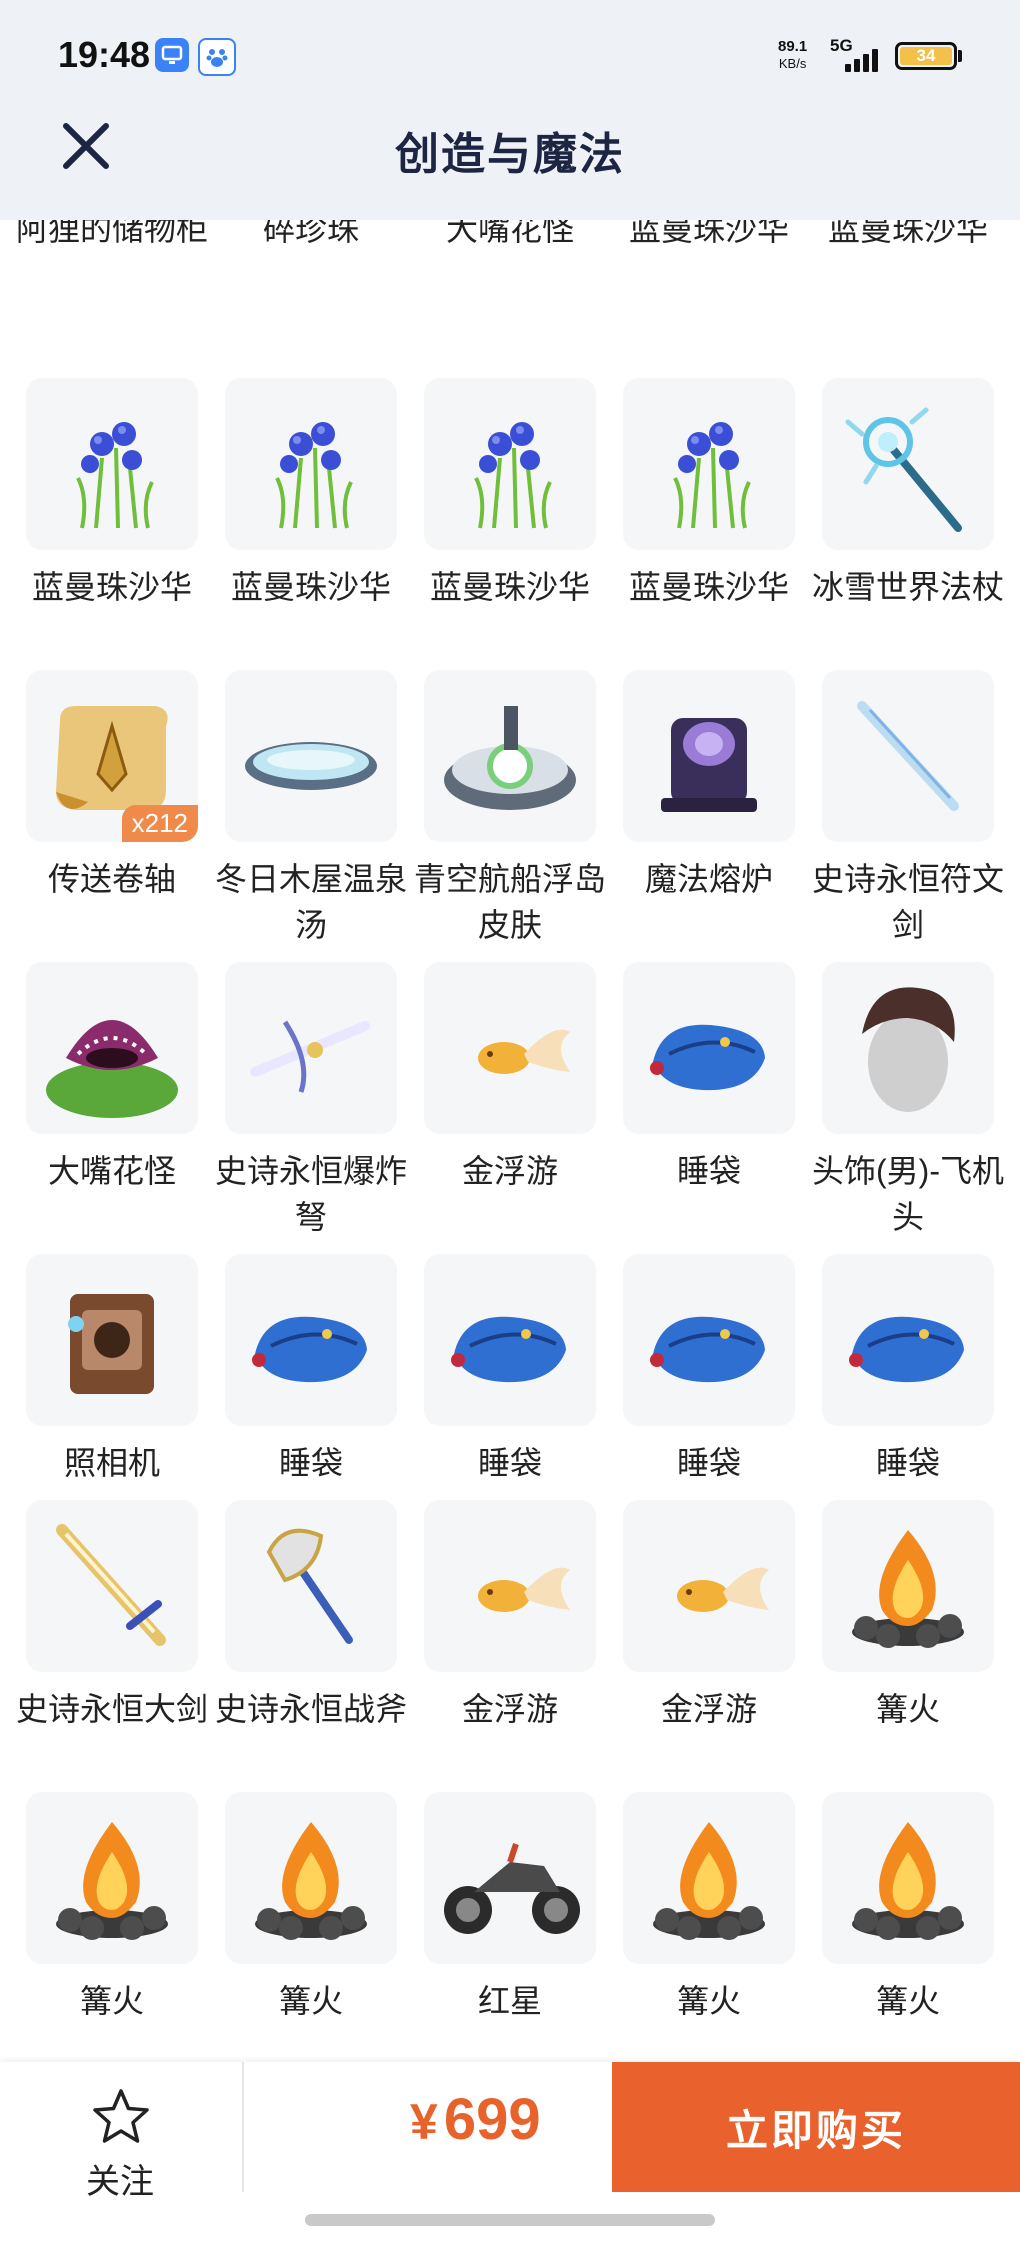 This screenshot has width=1020, height=2244. I want to click on hot-spring-icon, so click(311, 766).